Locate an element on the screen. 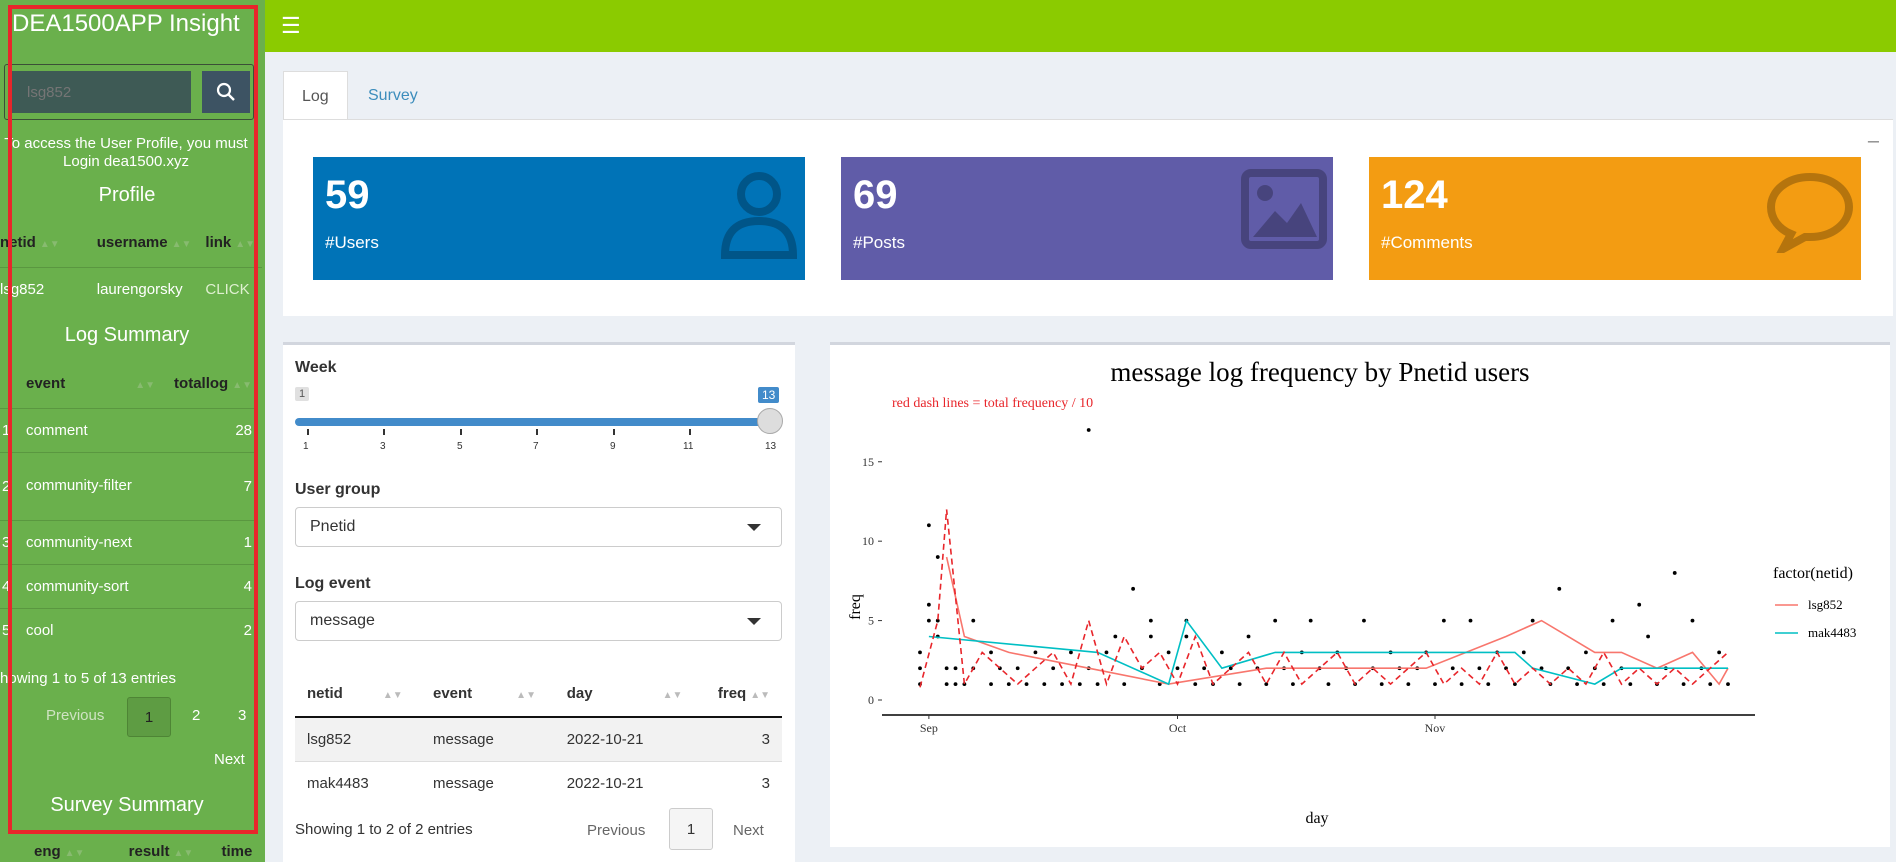 Image resolution: width=1896 pixels, height=862 pixels. row-index: 4 is located at coordinates (11, 585).